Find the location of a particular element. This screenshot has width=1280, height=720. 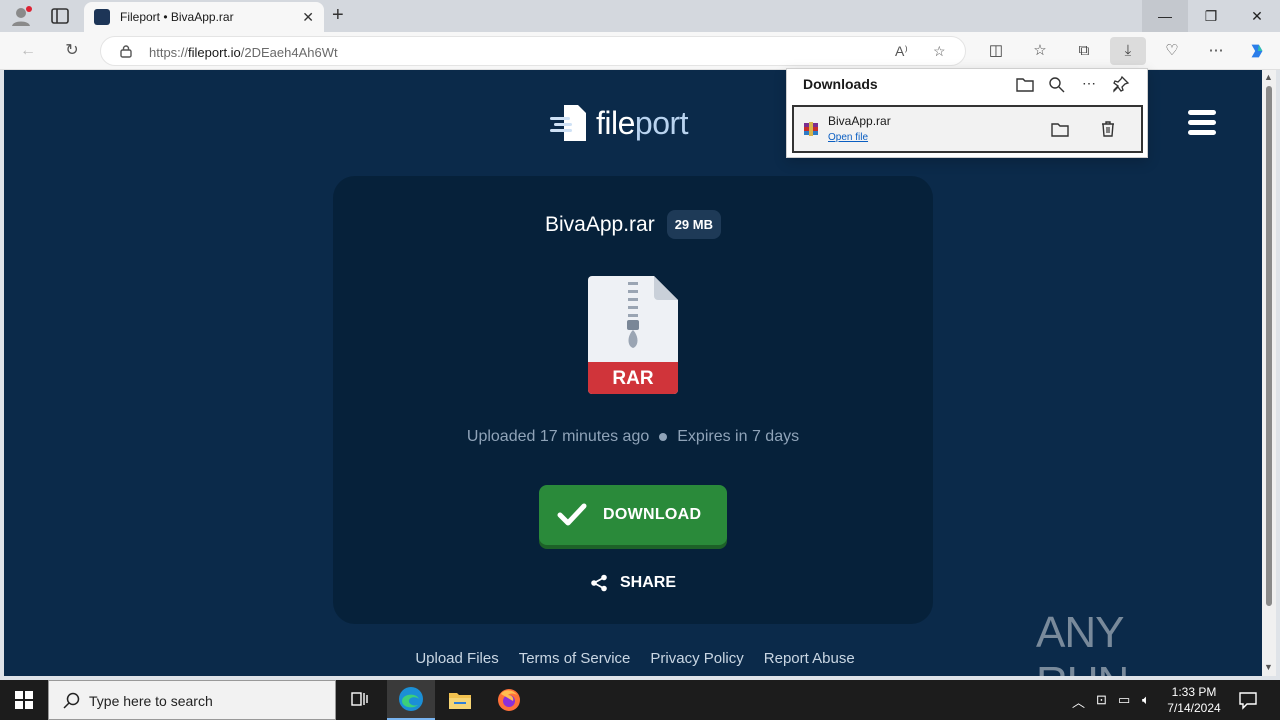

notifications-icon is located at coordinates (1248, 700).